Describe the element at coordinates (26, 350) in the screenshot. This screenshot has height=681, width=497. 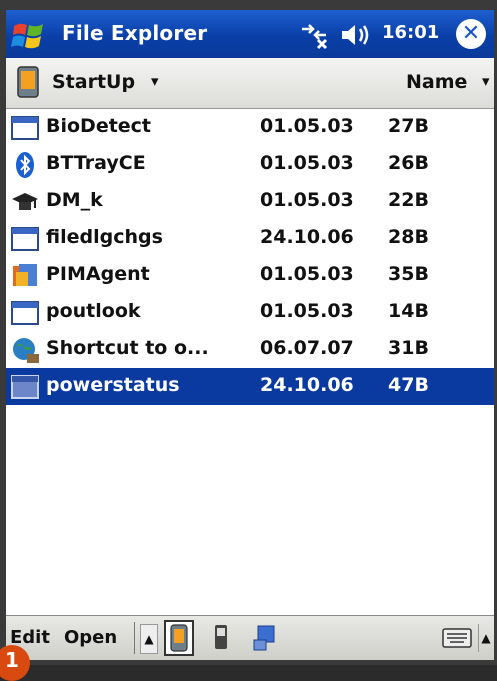
I see `globe-shortcut-icon` at that location.